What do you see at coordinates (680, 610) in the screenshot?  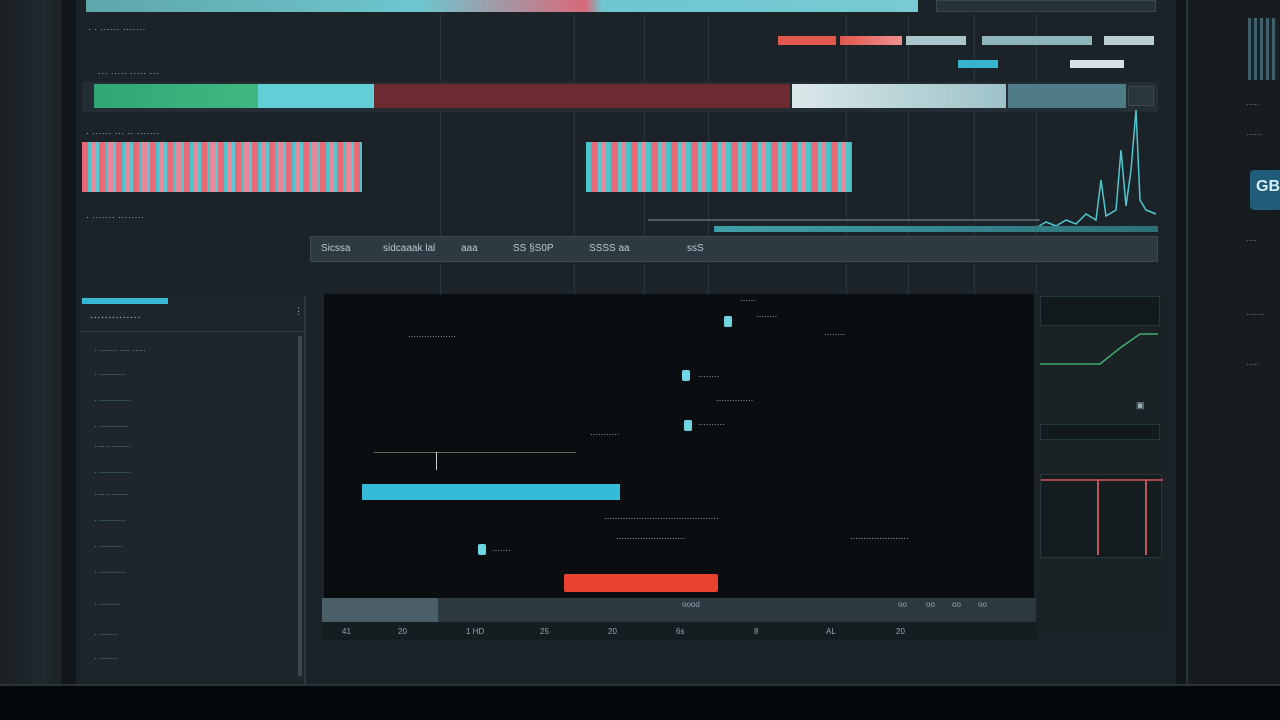 I see `timeline-scrubber: oood oo oo oo oo` at bounding box center [680, 610].